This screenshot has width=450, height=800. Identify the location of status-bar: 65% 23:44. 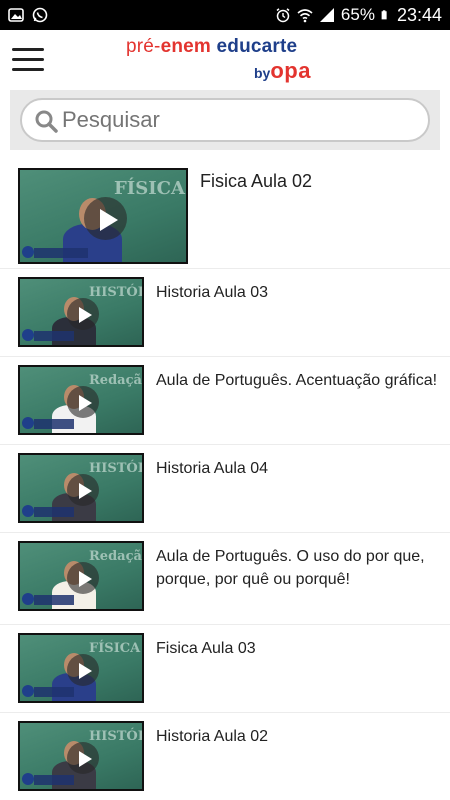
(225, 15).